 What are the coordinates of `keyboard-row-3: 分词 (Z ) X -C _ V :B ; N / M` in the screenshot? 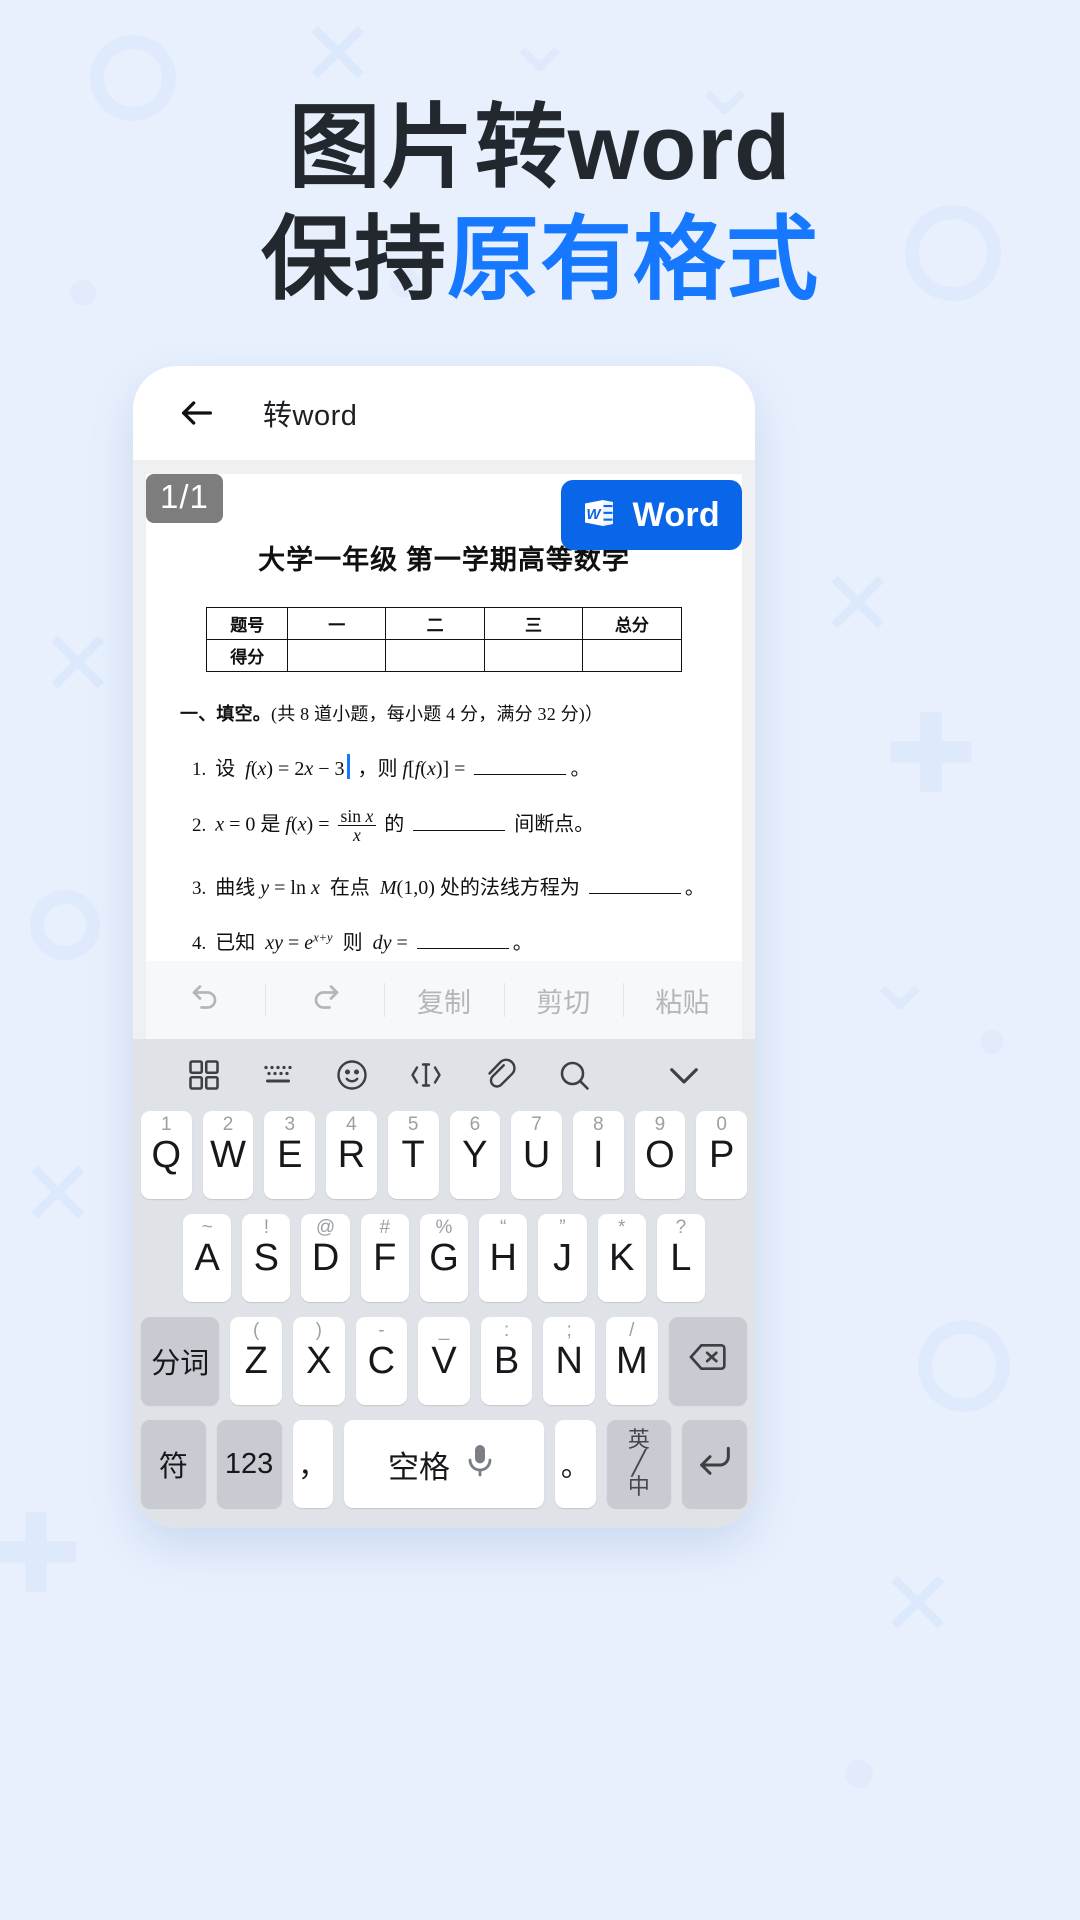 It's located at (444, 1361).